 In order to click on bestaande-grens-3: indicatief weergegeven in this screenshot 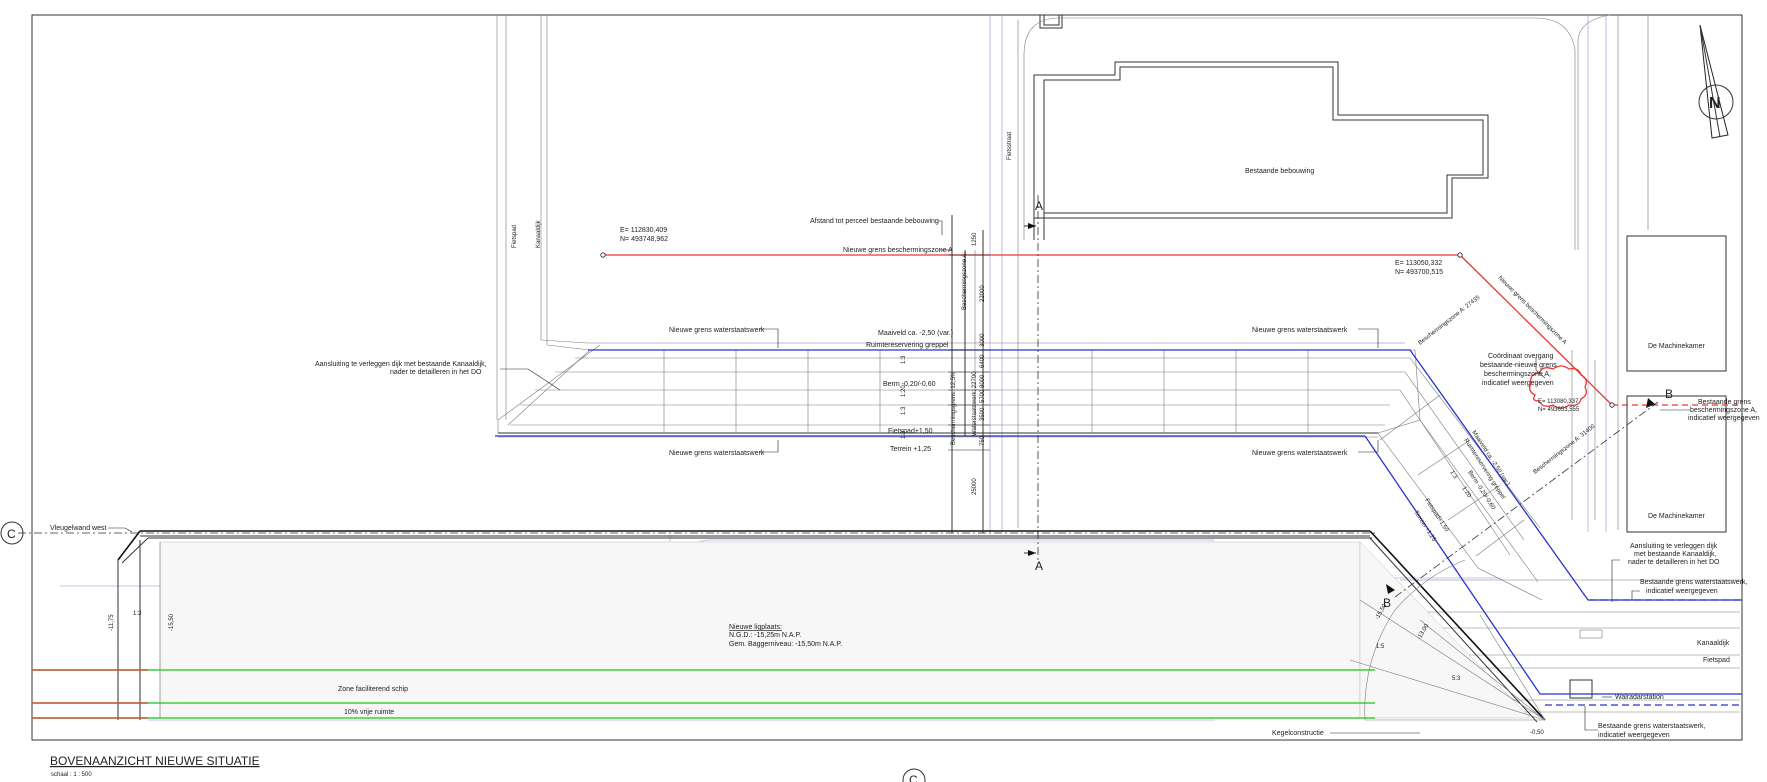, I will do `click(1724, 418)`.